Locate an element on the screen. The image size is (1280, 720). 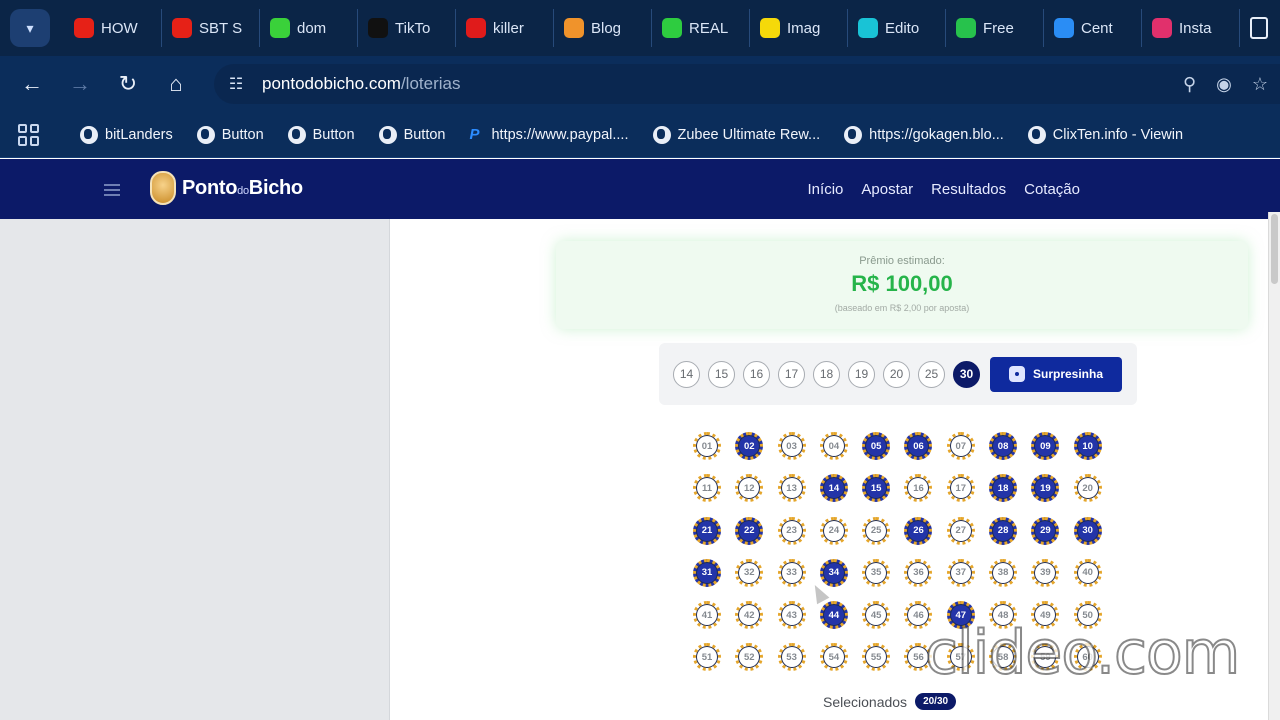
number-ball: 33 is located at coordinates (791, 572).